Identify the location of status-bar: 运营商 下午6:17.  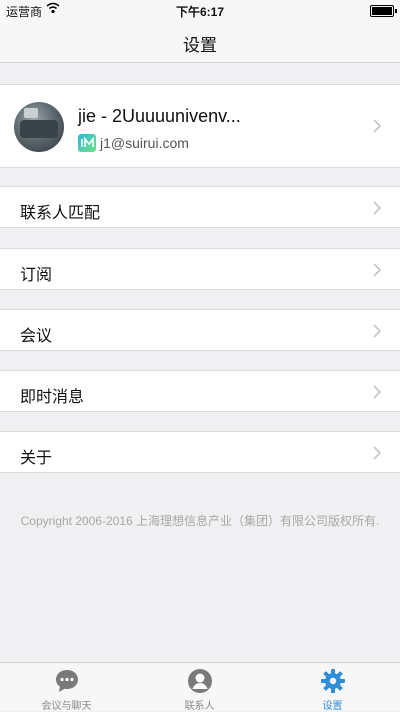
(200, 10).